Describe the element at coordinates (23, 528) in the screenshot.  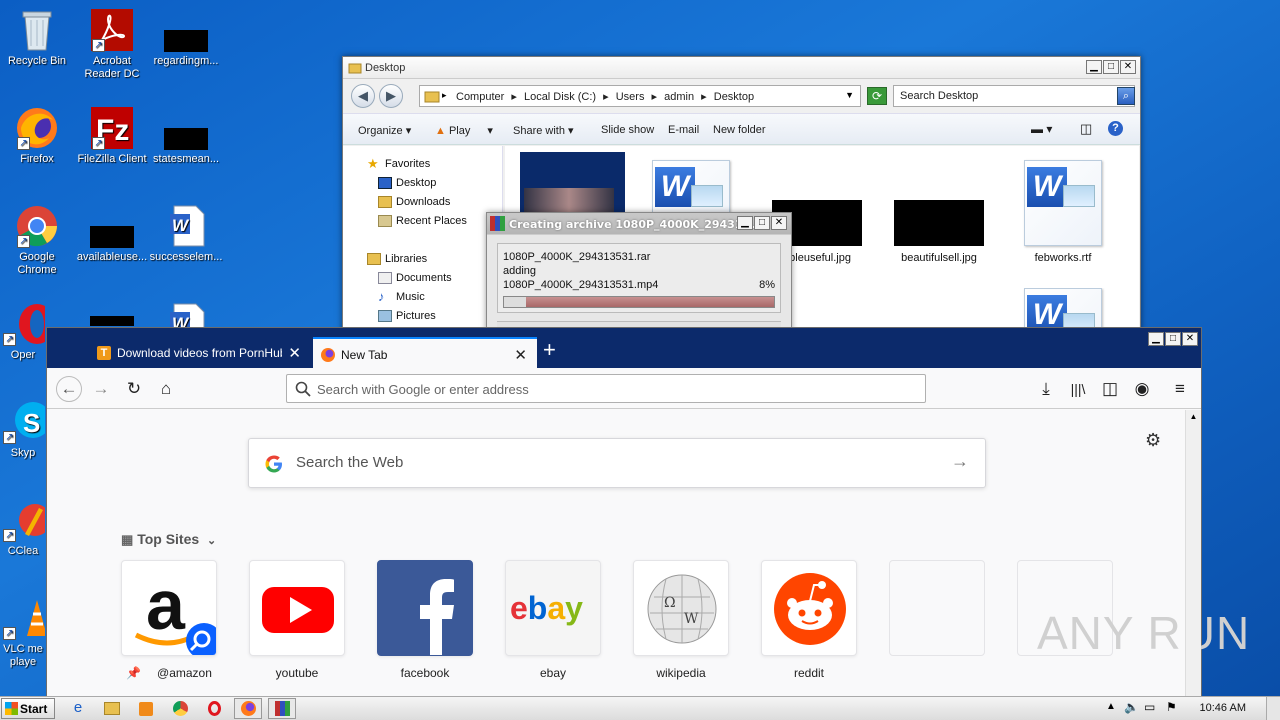
I see `desktop-icon-ccleaner: ↗ CClea` at that location.